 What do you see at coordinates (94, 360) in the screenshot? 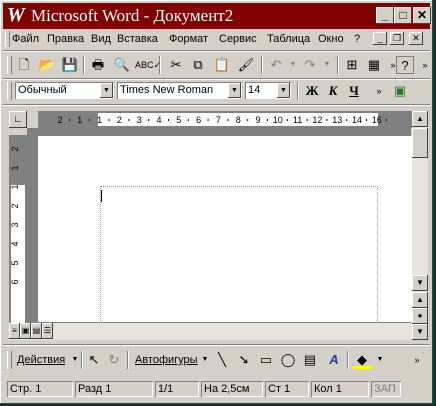
I see `select-objects-icon: ↖` at bounding box center [94, 360].